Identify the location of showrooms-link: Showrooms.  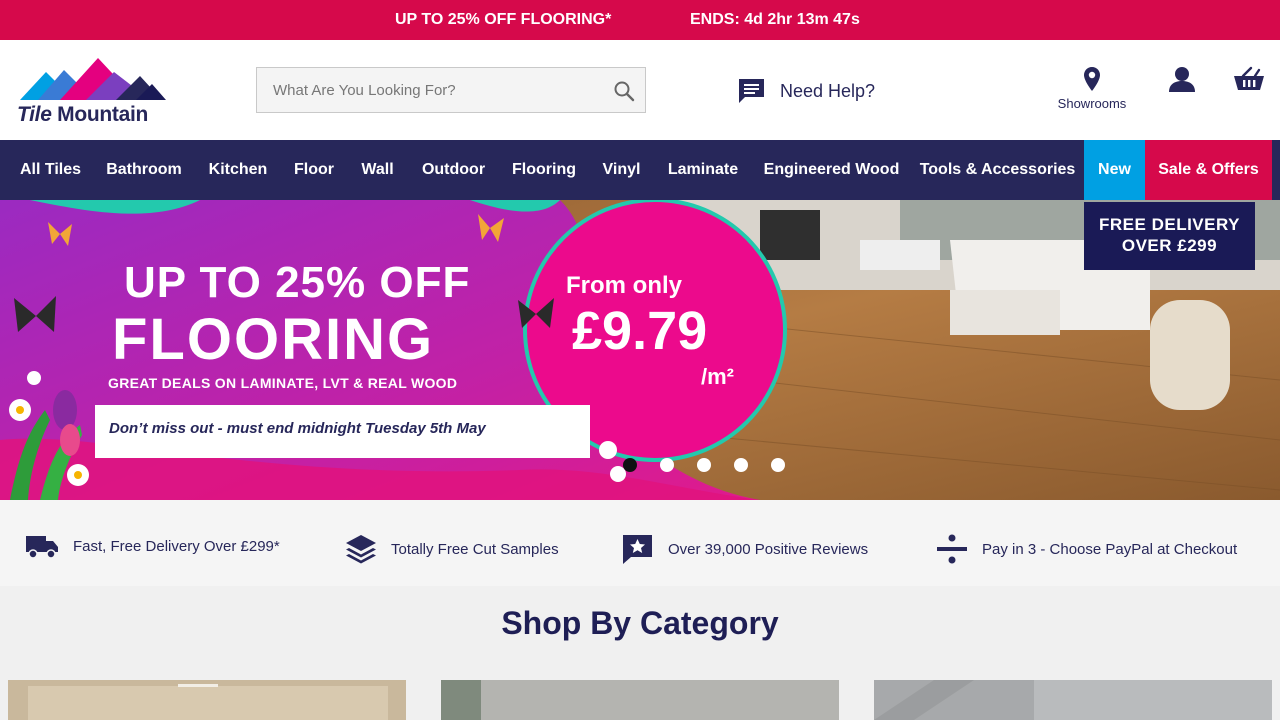
(1092, 91).